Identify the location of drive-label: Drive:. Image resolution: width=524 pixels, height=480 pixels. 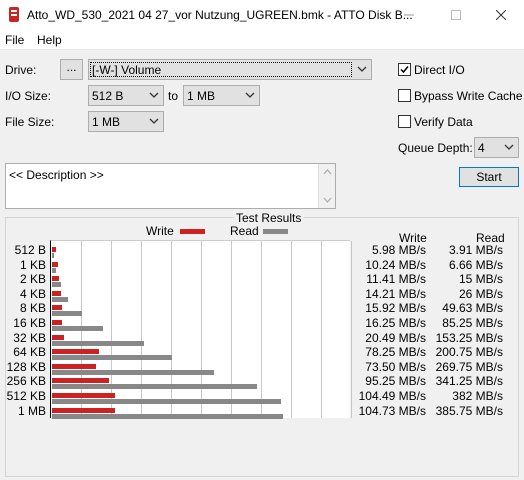
(21, 70).